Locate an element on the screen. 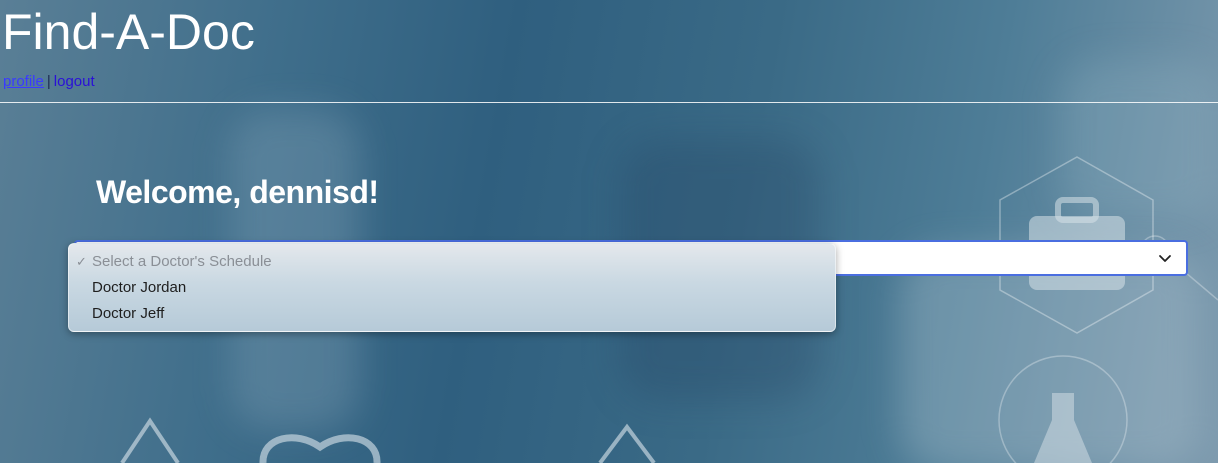 The width and height of the screenshot is (1218, 463). logout-link: logout is located at coordinates (74, 81).